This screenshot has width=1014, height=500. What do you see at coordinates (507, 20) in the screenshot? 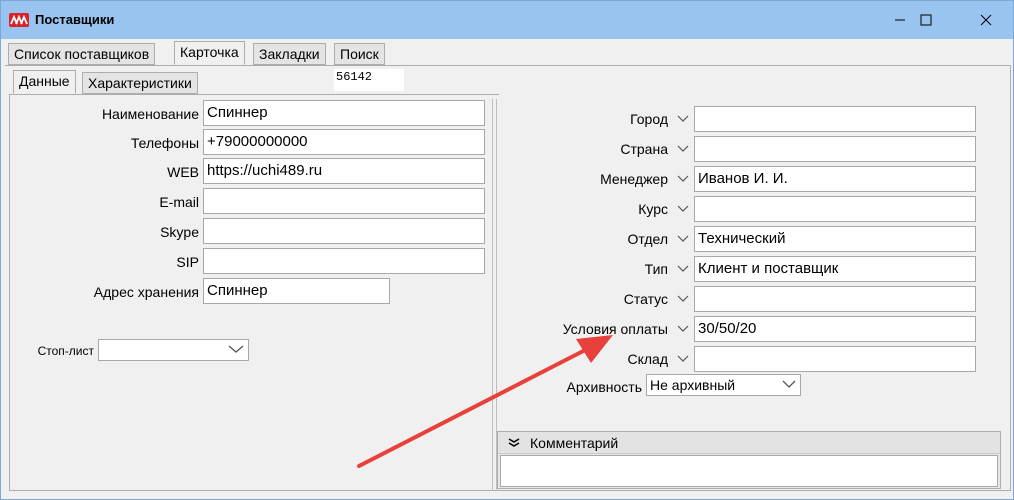
I see `title-bar: Поставщики` at bounding box center [507, 20].